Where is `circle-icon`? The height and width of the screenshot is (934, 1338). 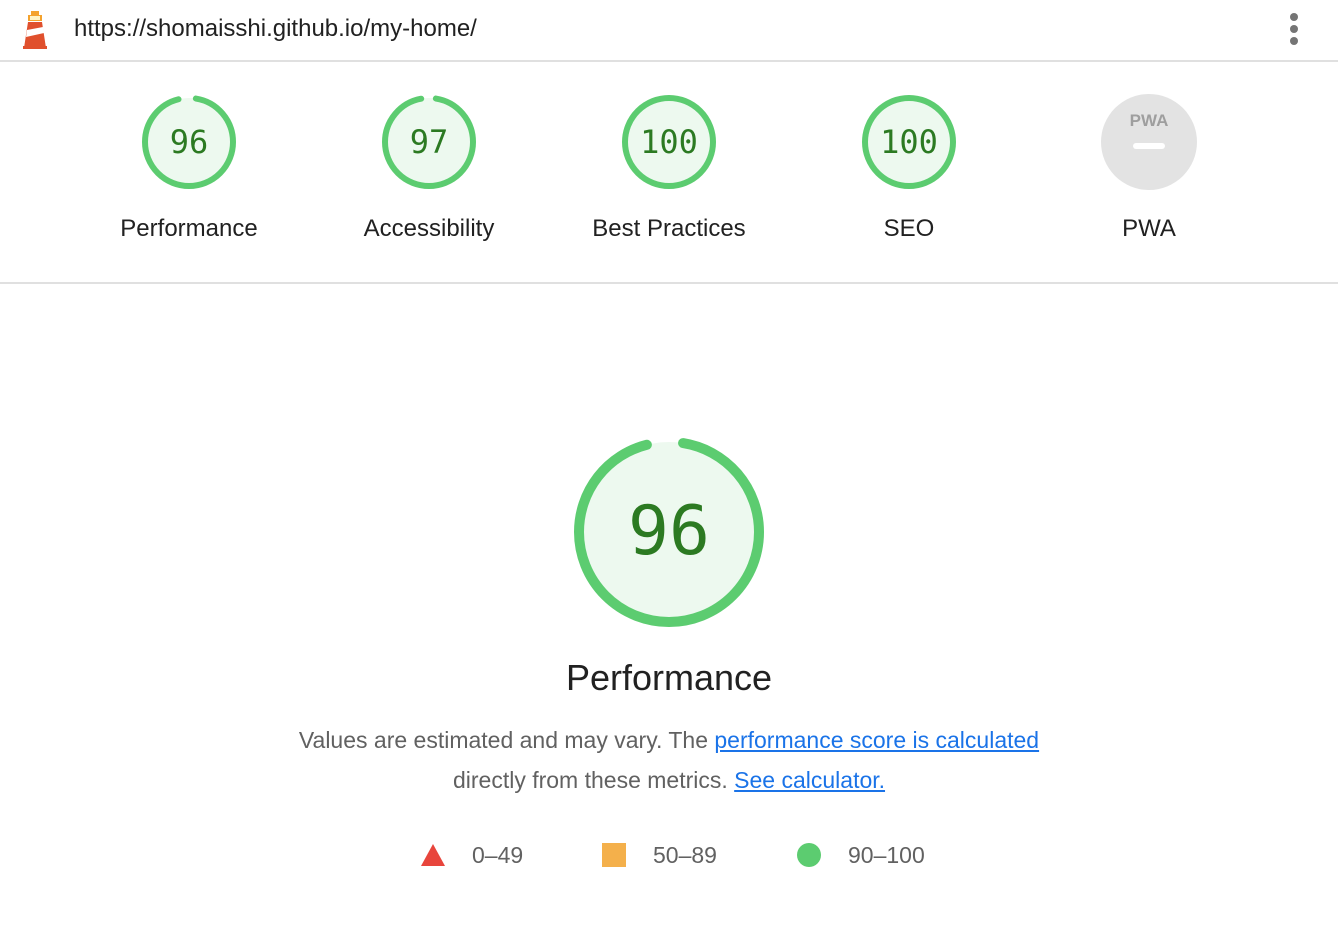 circle-icon is located at coordinates (809, 855).